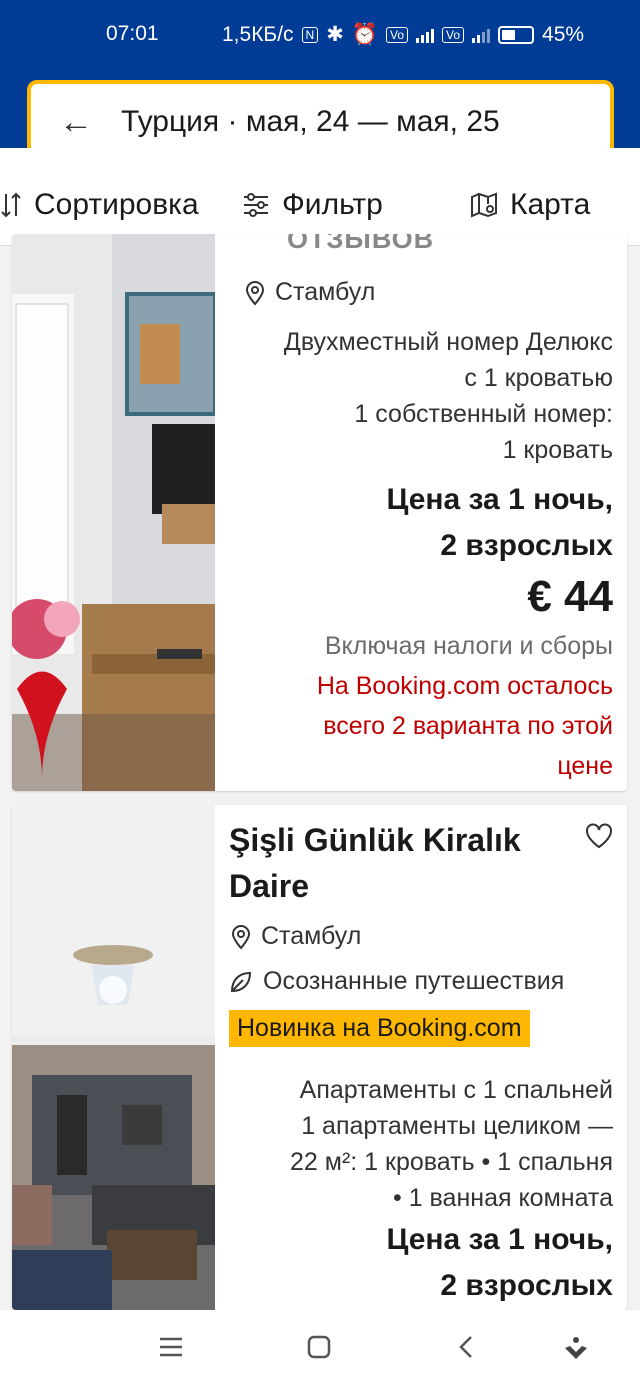 The height and width of the screenshot is (1387, 640). I want to click on new-badge-wrap: Новинка на Booking.com, so click(379, 1028).